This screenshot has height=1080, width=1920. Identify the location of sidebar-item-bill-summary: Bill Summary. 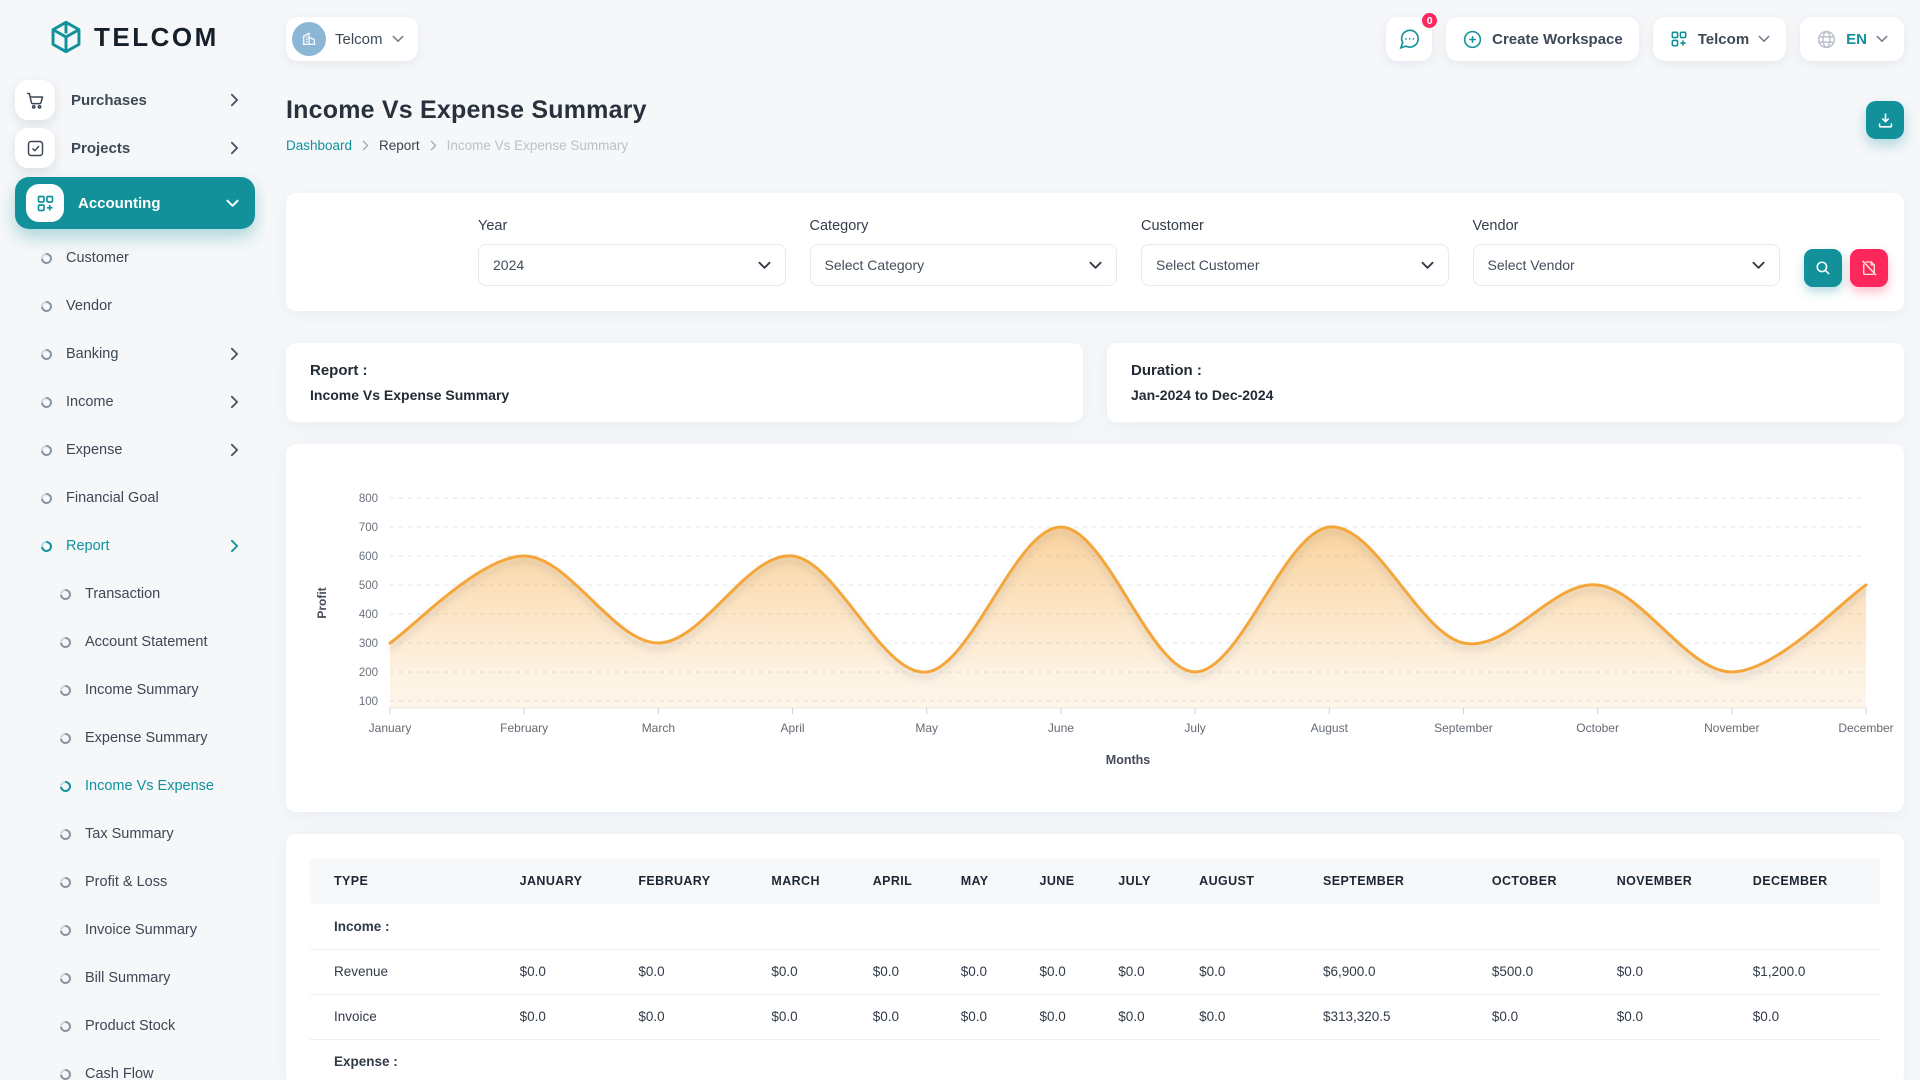
(135, 978).